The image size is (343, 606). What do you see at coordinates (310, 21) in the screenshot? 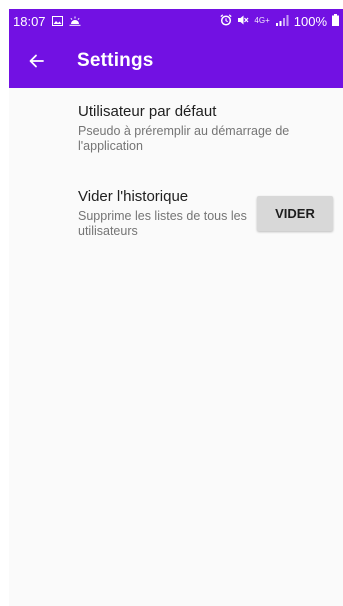
I see `battery-level: 100%` at bounding box center [310, 21].